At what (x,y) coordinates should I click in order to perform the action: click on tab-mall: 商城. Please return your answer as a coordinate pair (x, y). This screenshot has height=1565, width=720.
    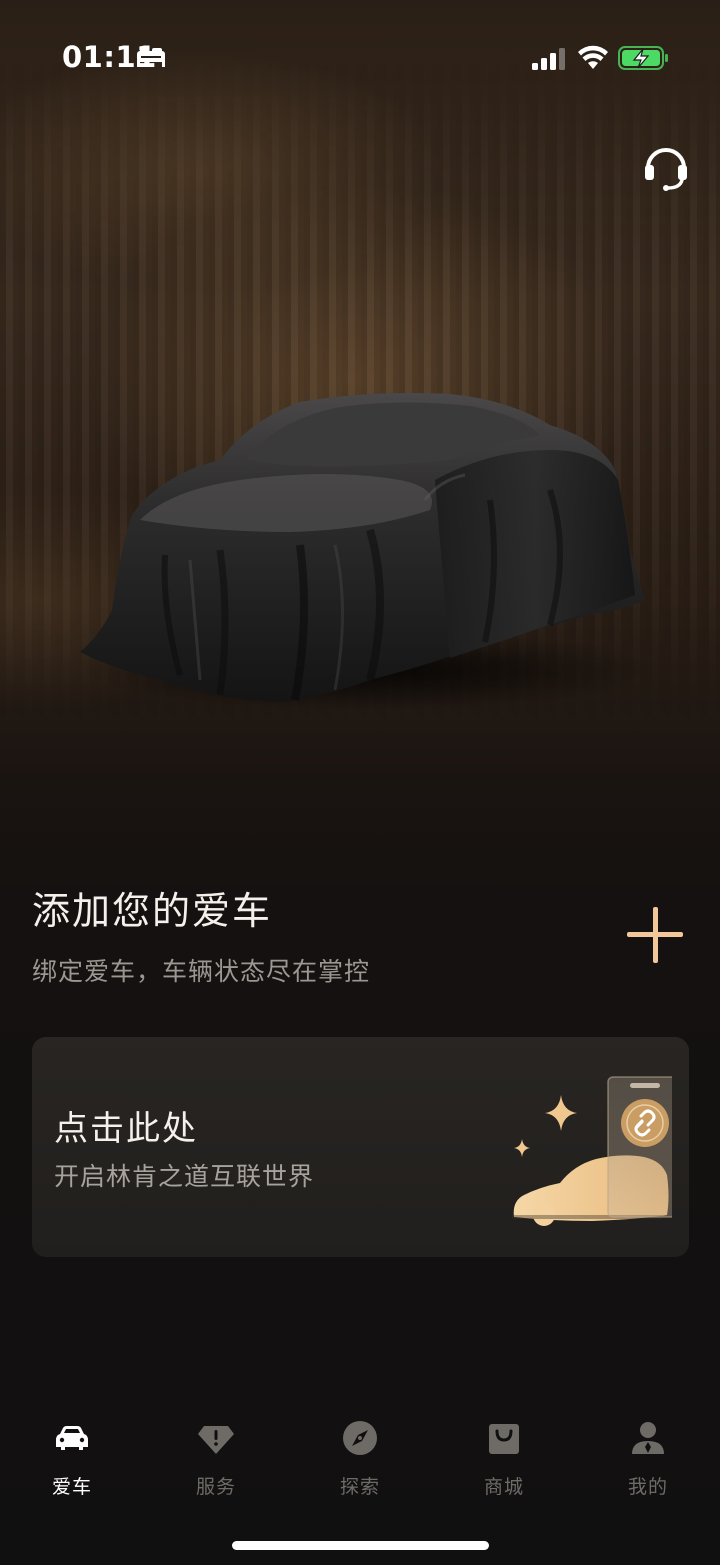
    Looking at the image, I should click on (504, 1455).